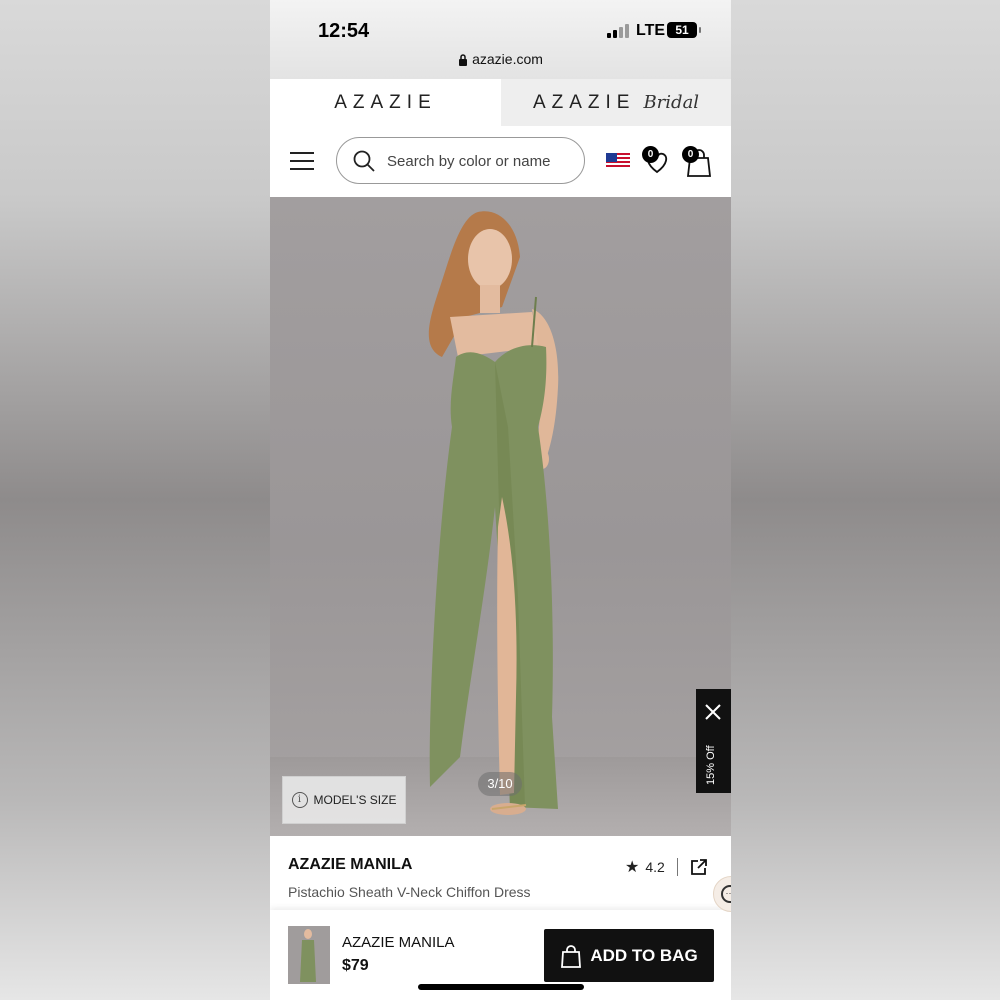  I want to click on brand-tabs: AZAZIE AZAZIE Bridal, so click(500, 102).